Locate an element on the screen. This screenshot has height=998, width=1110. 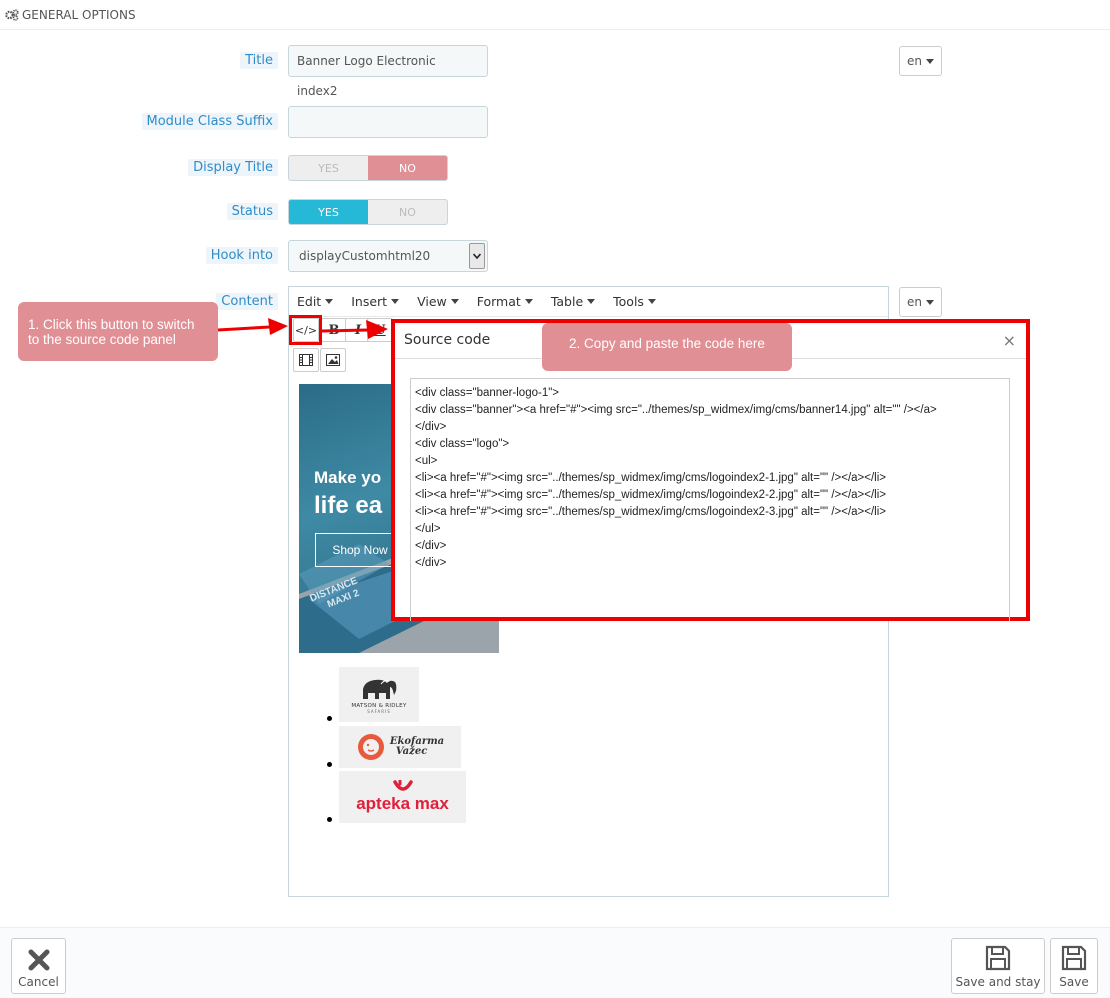
save-button: Save is located at coordinates (1074, 966).